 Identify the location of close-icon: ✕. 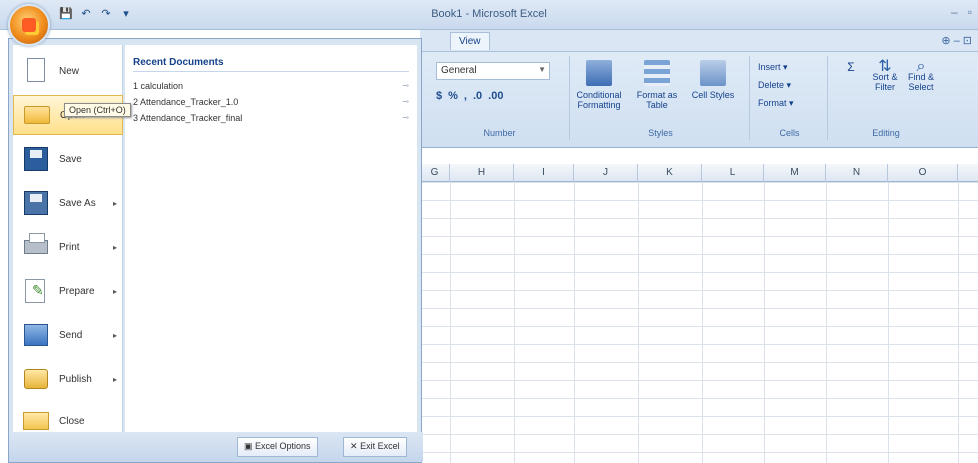
(354, 446).